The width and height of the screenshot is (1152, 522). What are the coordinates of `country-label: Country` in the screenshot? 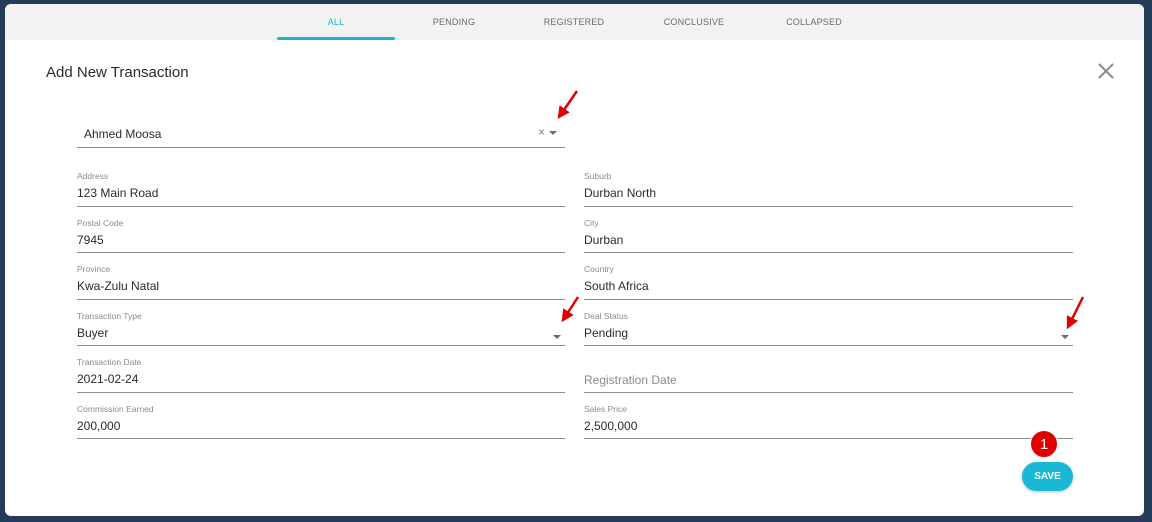 It's located at (599, 269).